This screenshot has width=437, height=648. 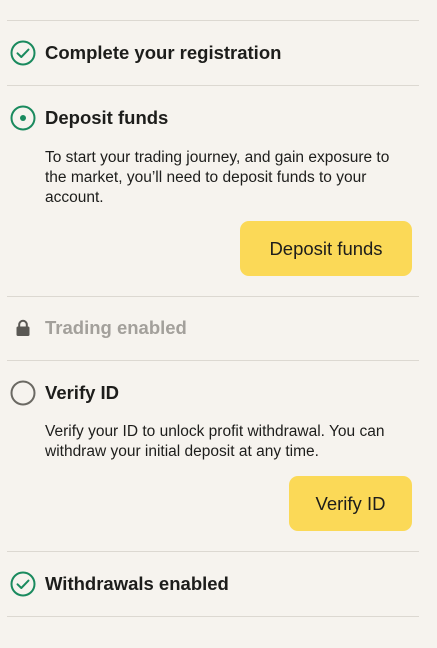 I want to click on verify-id-button: Verify ID, so click(x=350, y=503).